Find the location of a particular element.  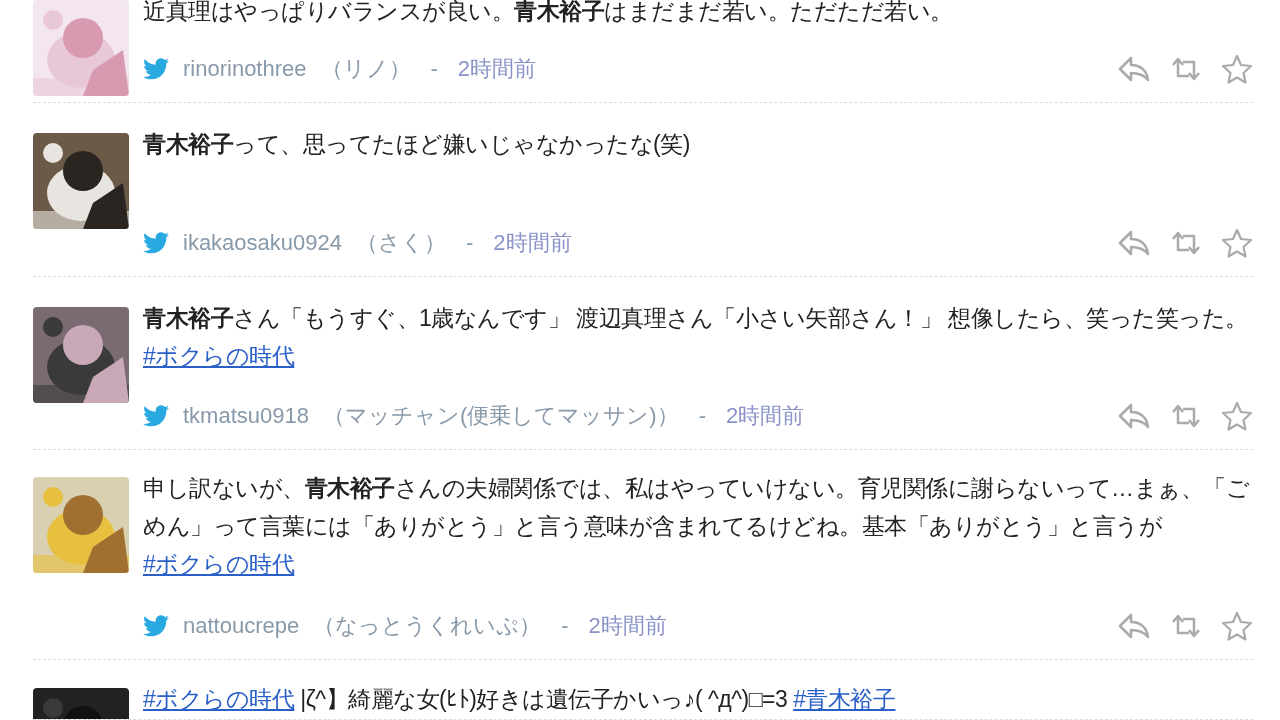

display-name: （なっとうくれいぷ） is located at coordinates (427, 626).